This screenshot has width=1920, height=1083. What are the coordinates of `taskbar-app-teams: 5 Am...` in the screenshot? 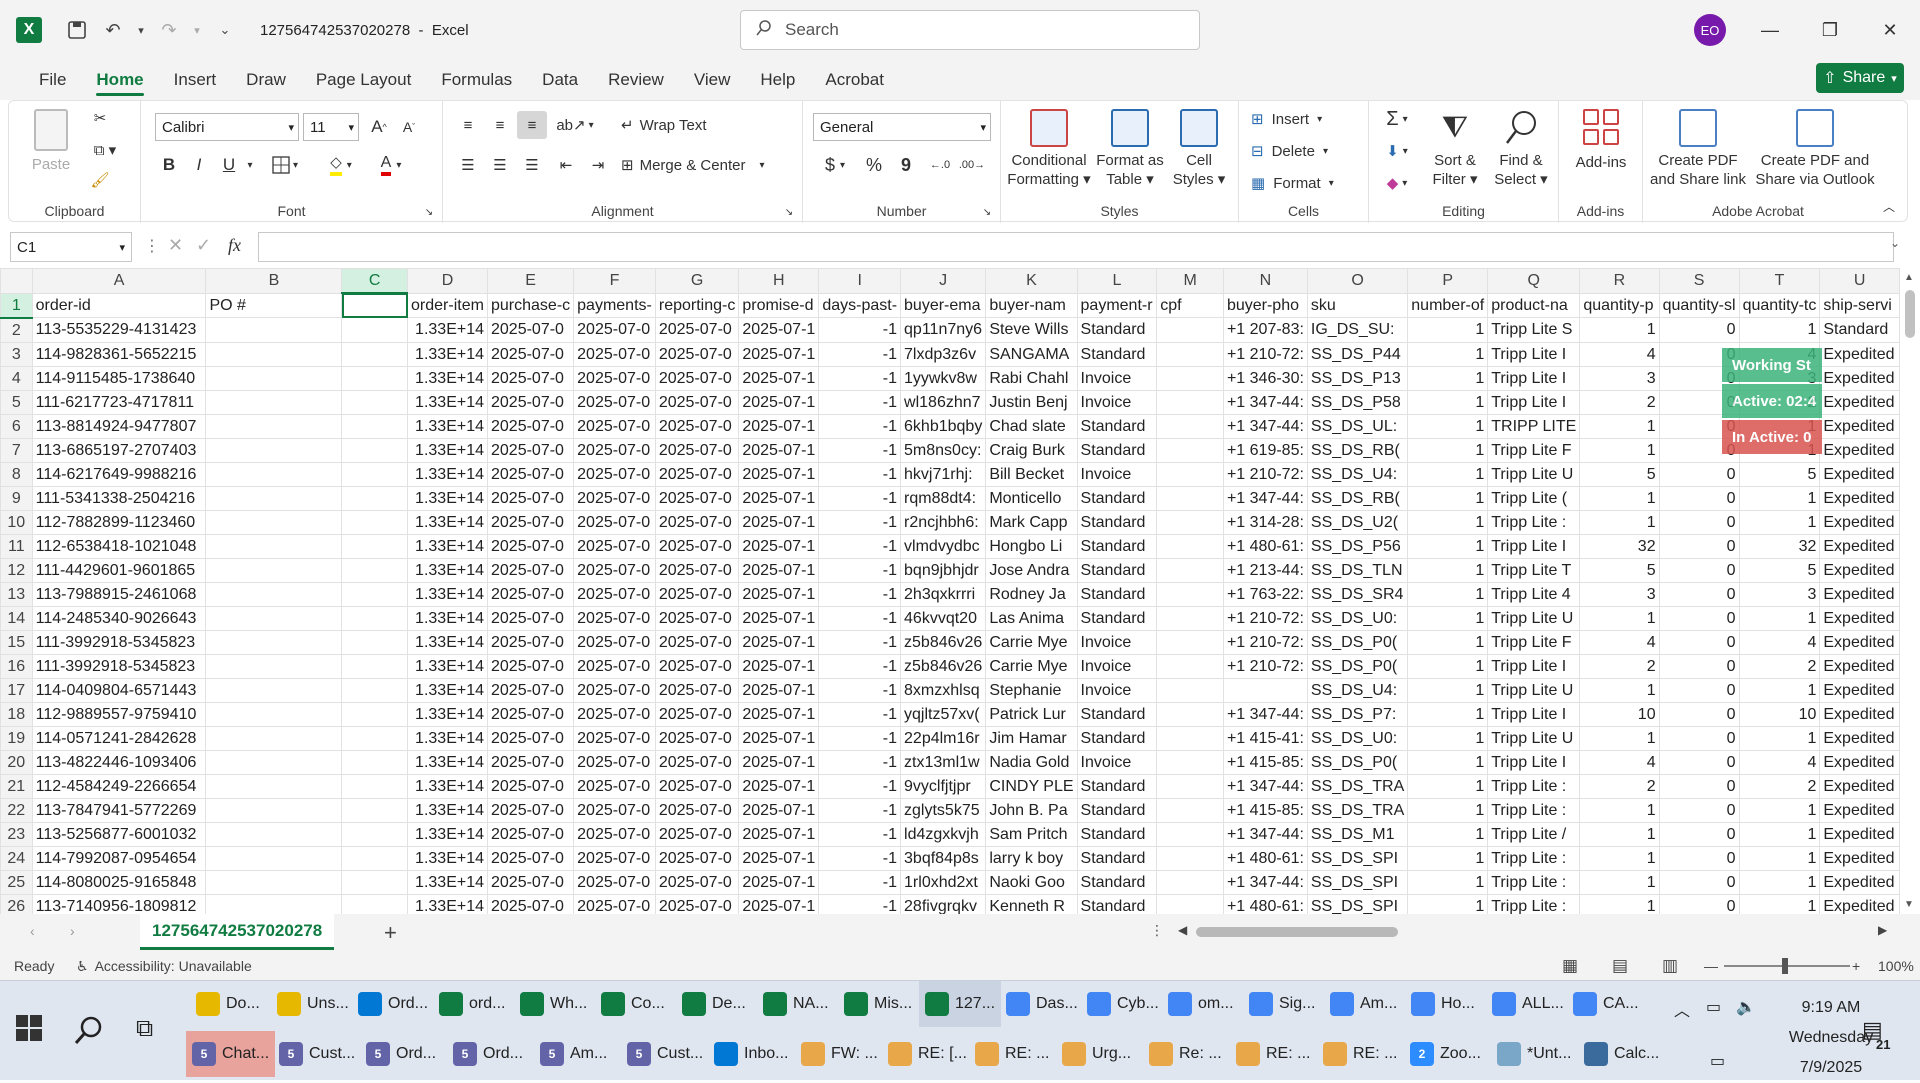 It's located at (573, 1054).